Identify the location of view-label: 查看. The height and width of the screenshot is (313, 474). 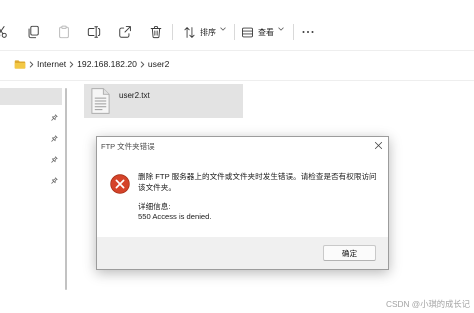
(266, 32).